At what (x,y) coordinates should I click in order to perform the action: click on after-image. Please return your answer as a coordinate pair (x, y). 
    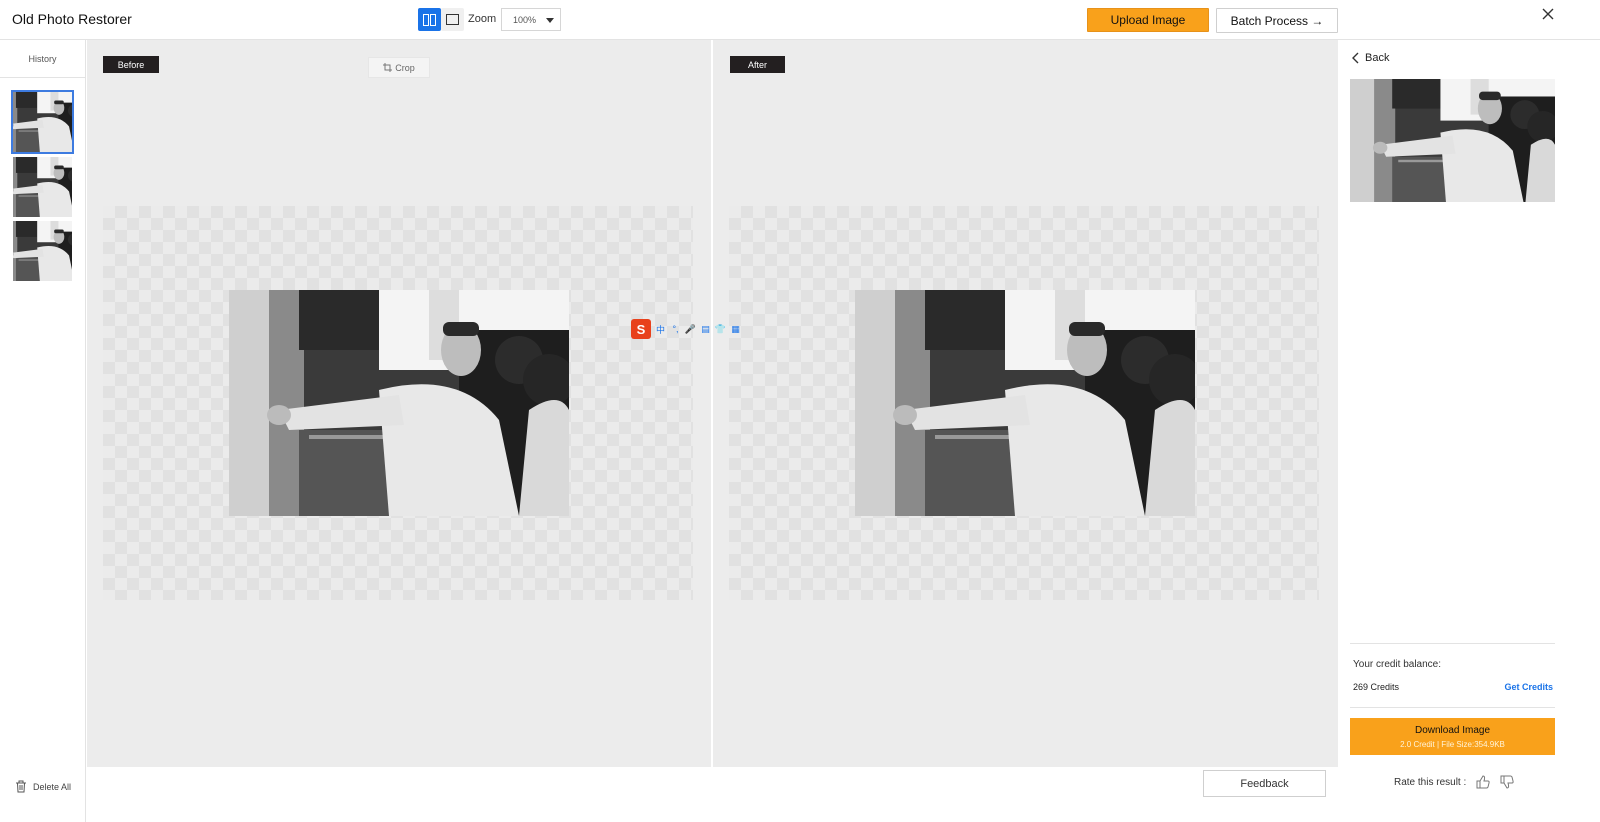
    Looking at the image, I should click on (1025, 403).